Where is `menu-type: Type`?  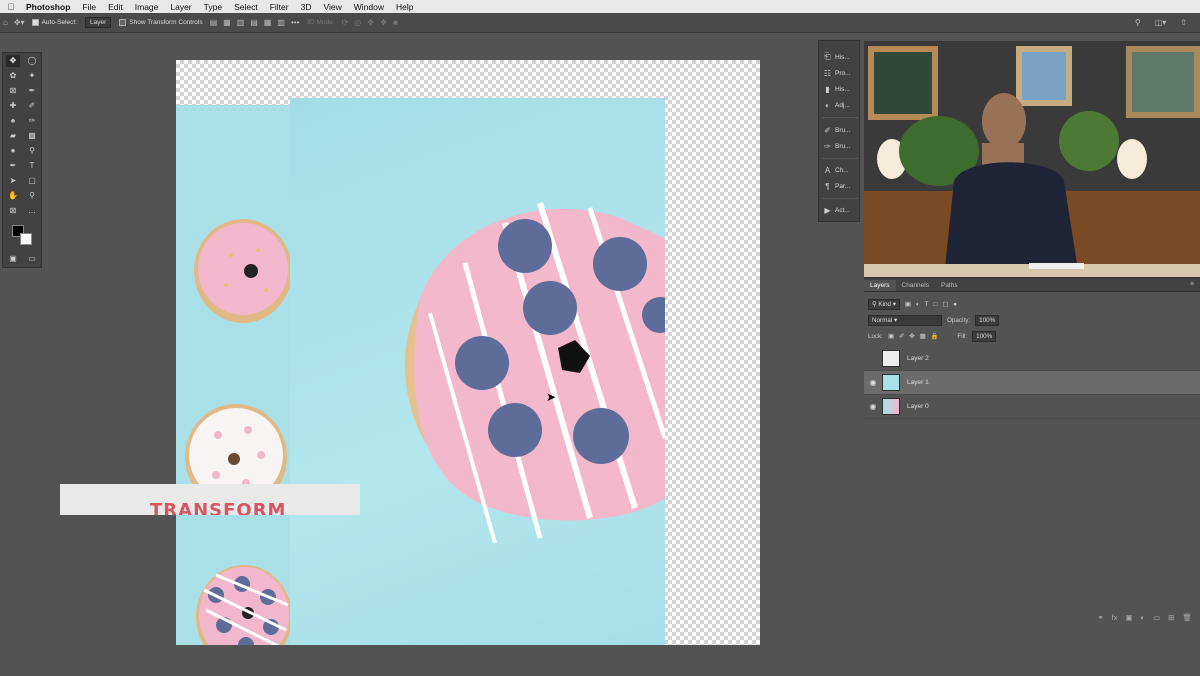
menu-type: Type is located at coordinates (213, 7).